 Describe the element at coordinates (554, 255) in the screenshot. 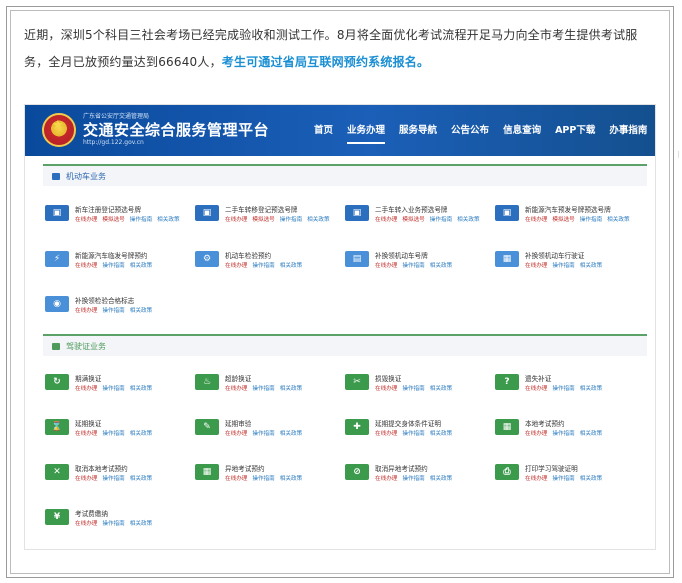

I see `service-title: 补换领机动车行驶证` at that location.